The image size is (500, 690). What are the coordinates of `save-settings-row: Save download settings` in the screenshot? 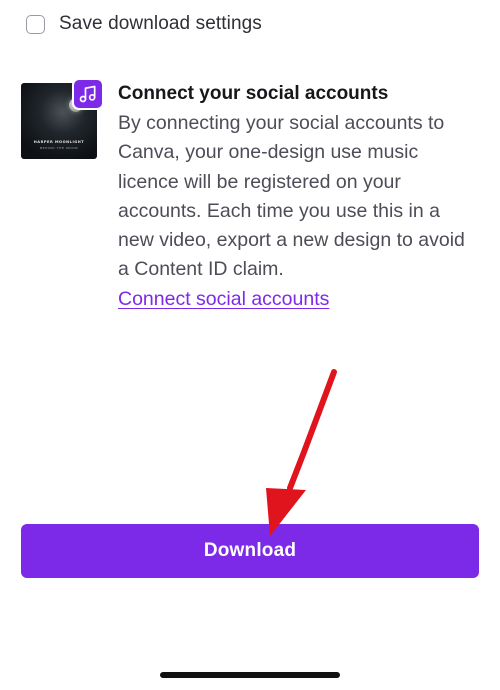 It's located at (144, 24).